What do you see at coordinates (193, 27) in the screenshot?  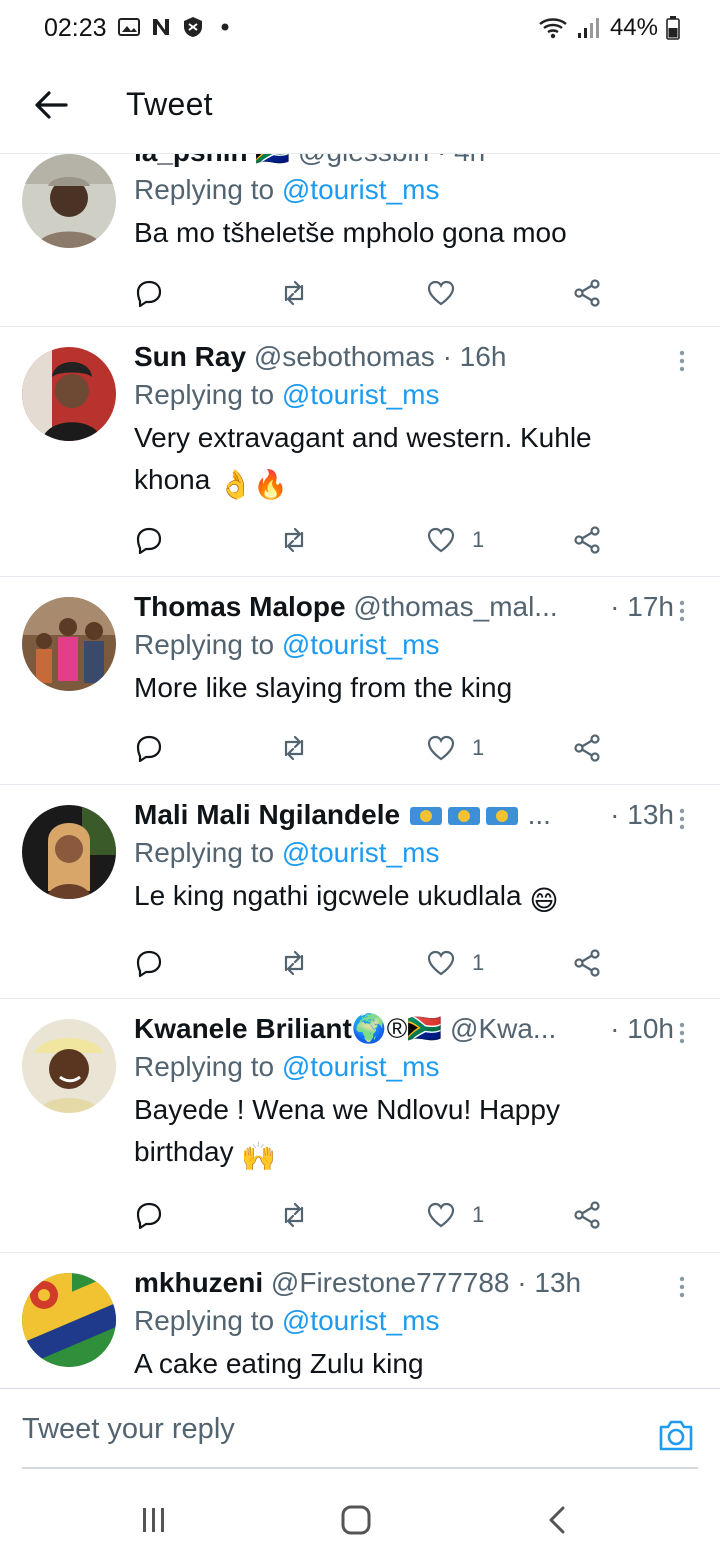 I see `shield-icon` at bounding box center [193, 27].